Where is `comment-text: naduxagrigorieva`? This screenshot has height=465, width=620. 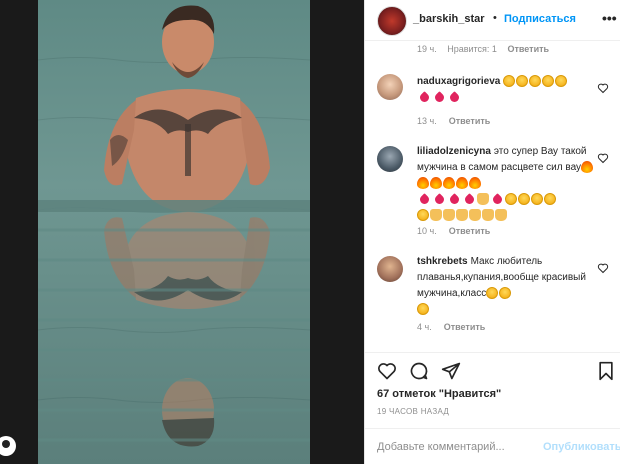 comment-text: naduxagrigorieva is located at coordinates (507, 90).